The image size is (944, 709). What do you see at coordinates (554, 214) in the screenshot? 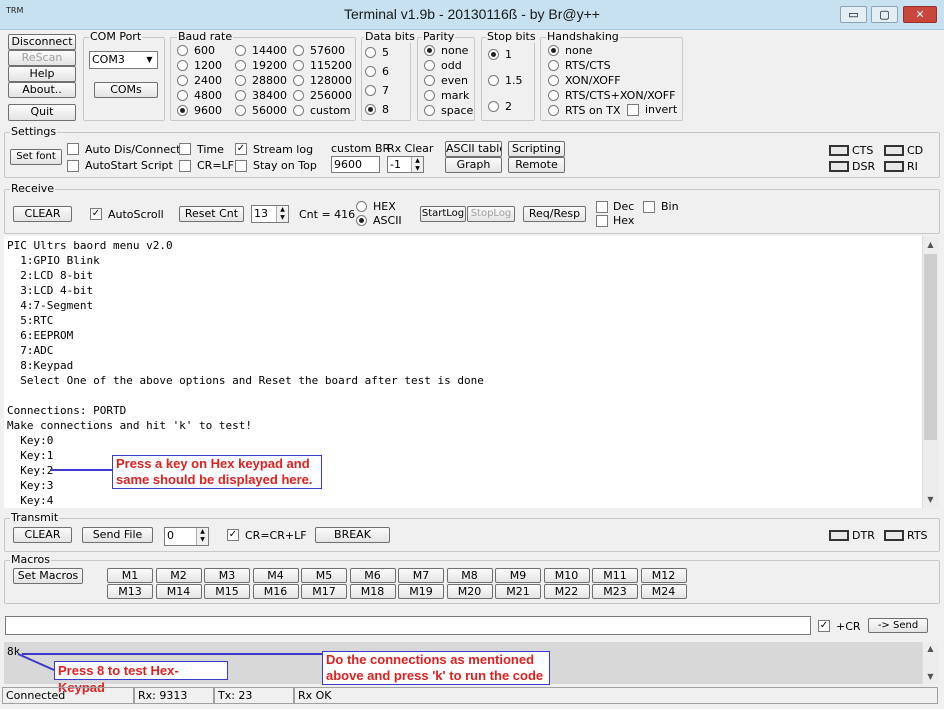
I see `req-resp-button: Req/Resp` at bounding box center [554, 214].